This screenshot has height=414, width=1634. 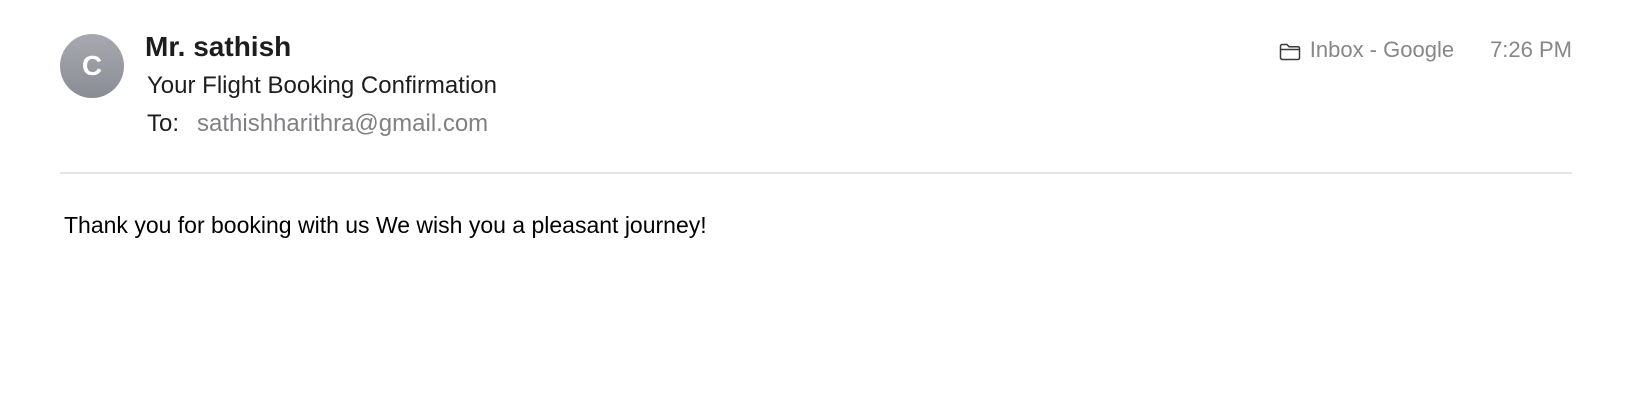 I want to click on avatar-initial: C, so click(x=92, y=65).